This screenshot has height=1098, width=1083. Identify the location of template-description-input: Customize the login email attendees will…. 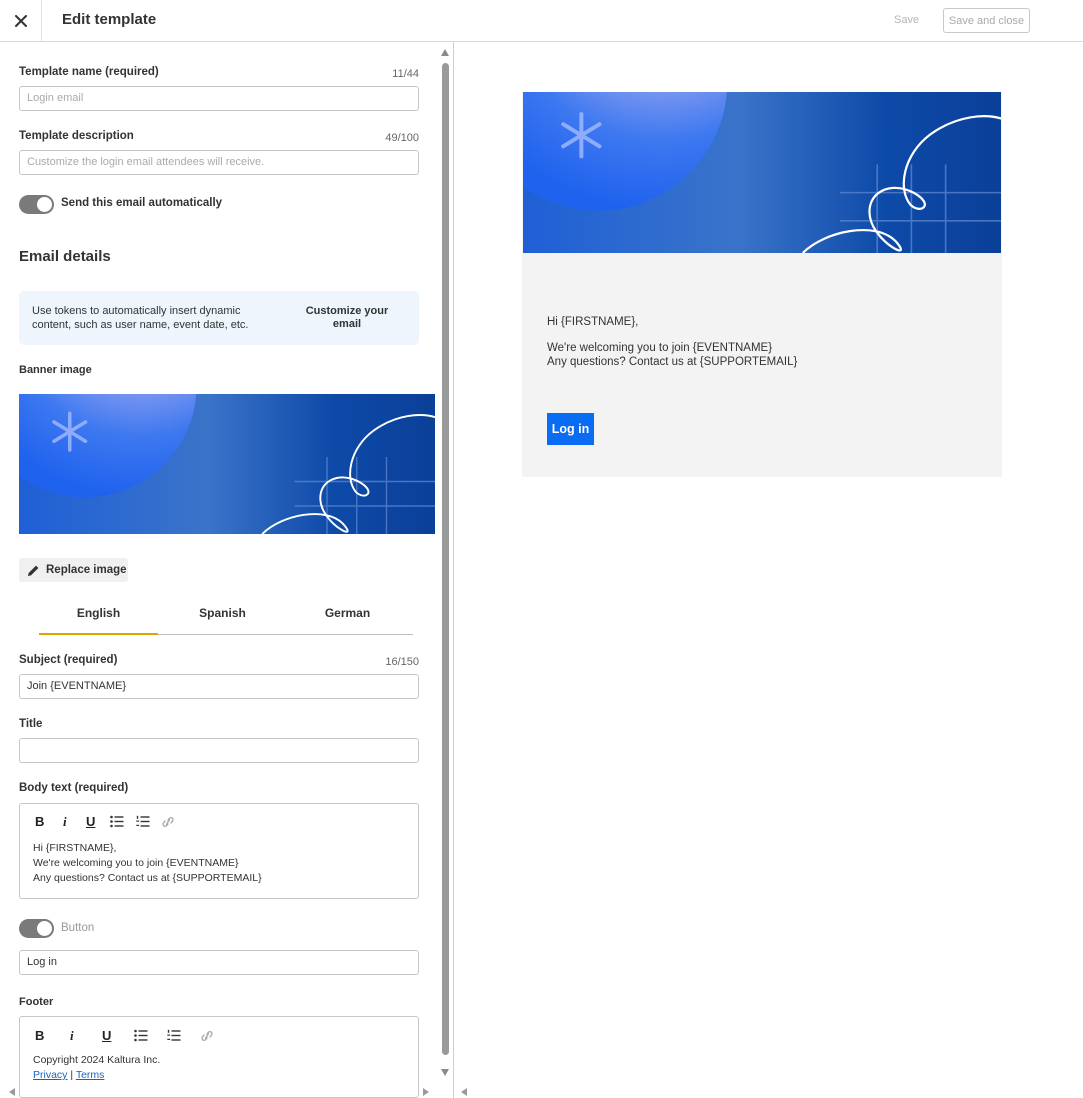
(219, 162).